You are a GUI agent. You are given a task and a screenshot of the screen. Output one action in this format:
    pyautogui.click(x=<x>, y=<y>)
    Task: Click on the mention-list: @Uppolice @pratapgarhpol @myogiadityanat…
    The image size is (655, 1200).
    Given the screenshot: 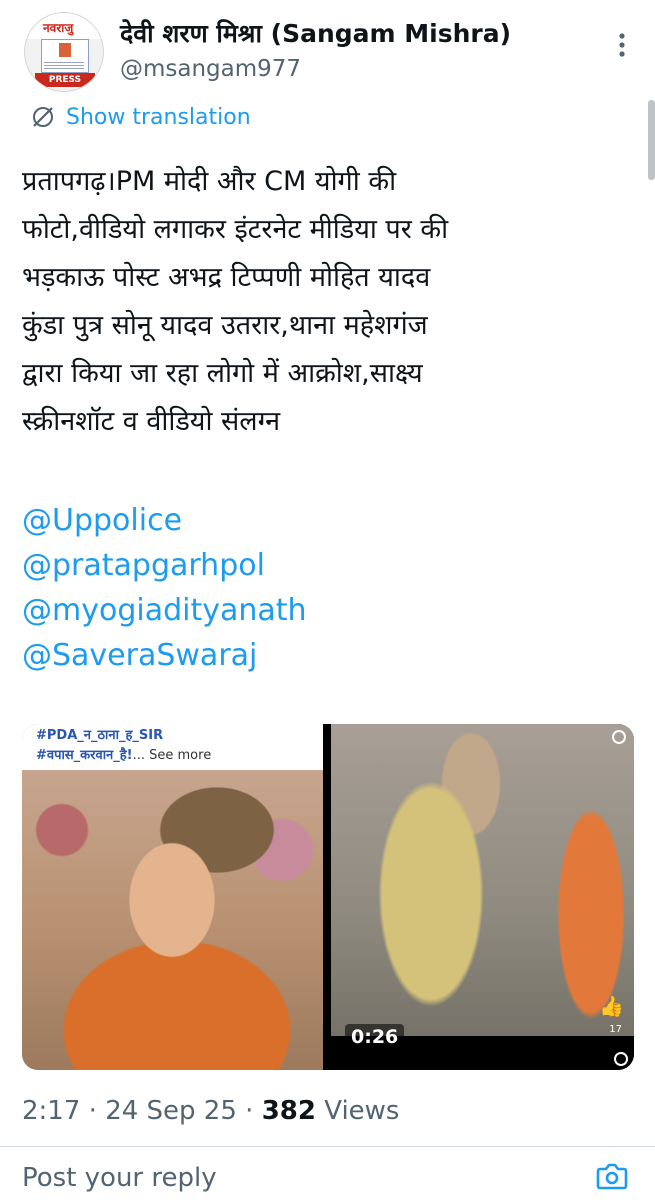 What is the action you would take?
    pyautogui.click(x=164, y=588)
    